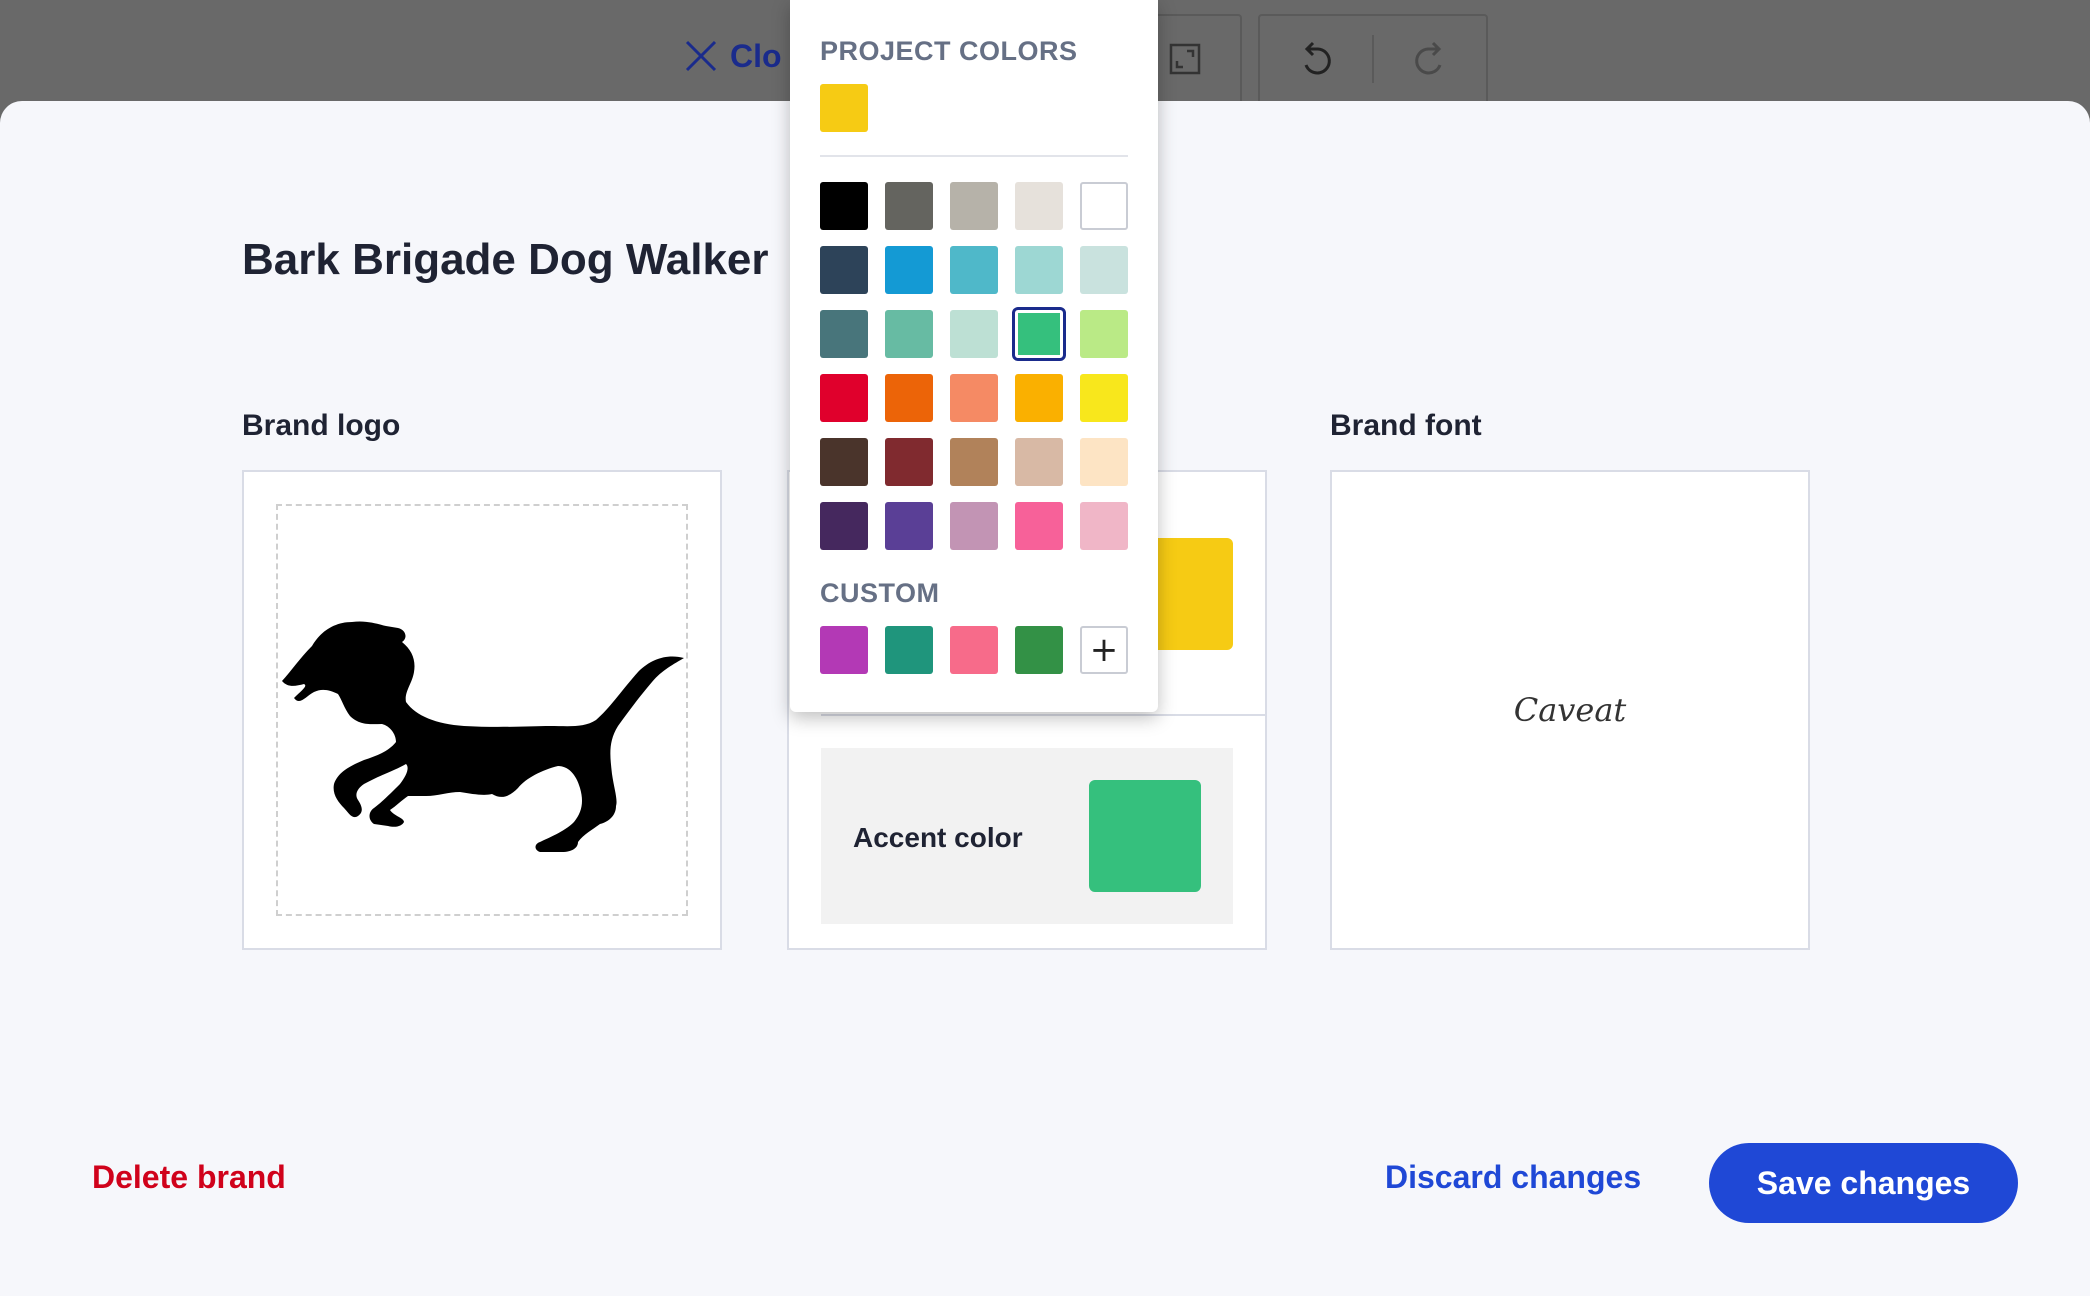 This screenshot has width=2090, height=1296. What do you see at coordinates (1185, 59) in the screenshot?
I see `expand-icon` at bounding box center [1185, 59].